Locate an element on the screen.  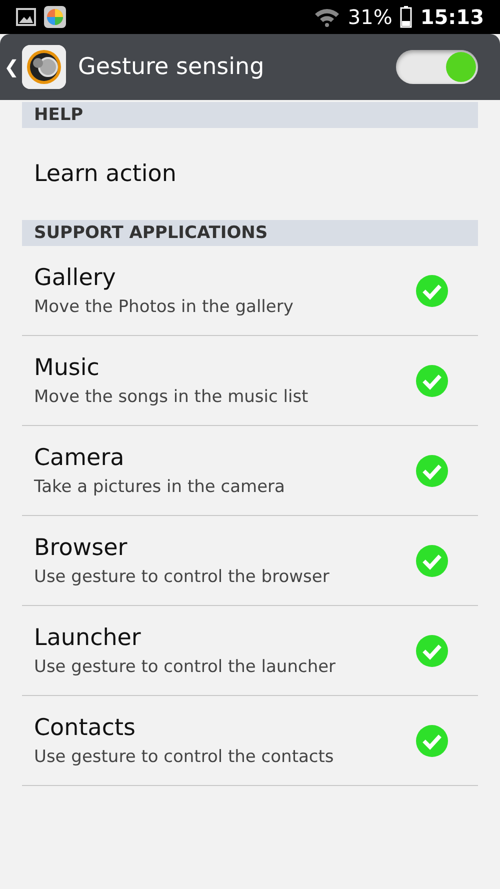
battery-icon is located at coordinates (406, 17).